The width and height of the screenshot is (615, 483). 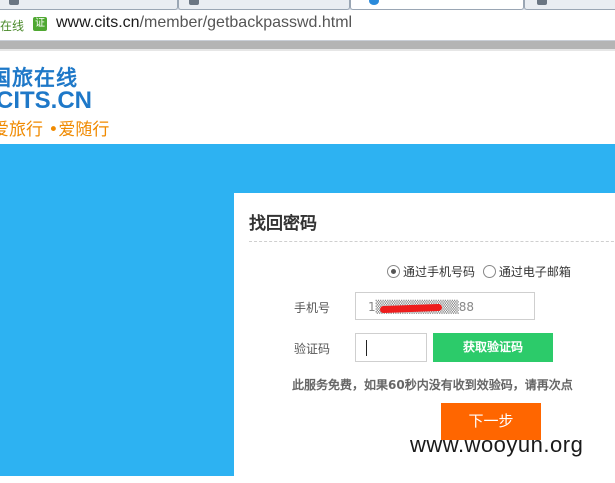 I want to click on page-title: 找回密码, so click(x=283, y=224).